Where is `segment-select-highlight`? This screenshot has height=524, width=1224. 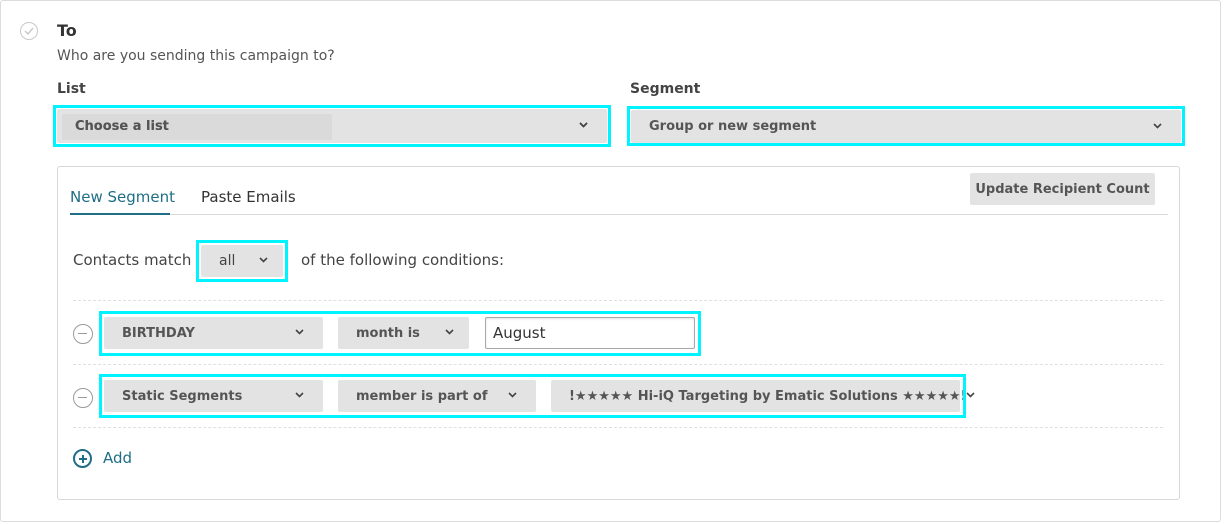
segment-select-highlight is located at coordinates (906, 126).